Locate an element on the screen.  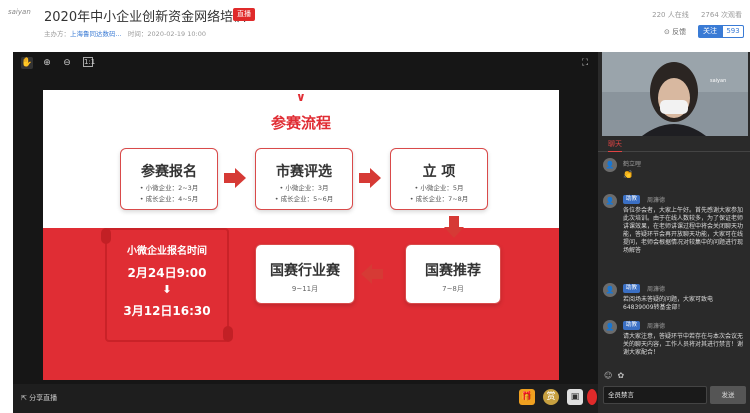
hand-tool-icon: ✋ is located at coordinates (27, 63).